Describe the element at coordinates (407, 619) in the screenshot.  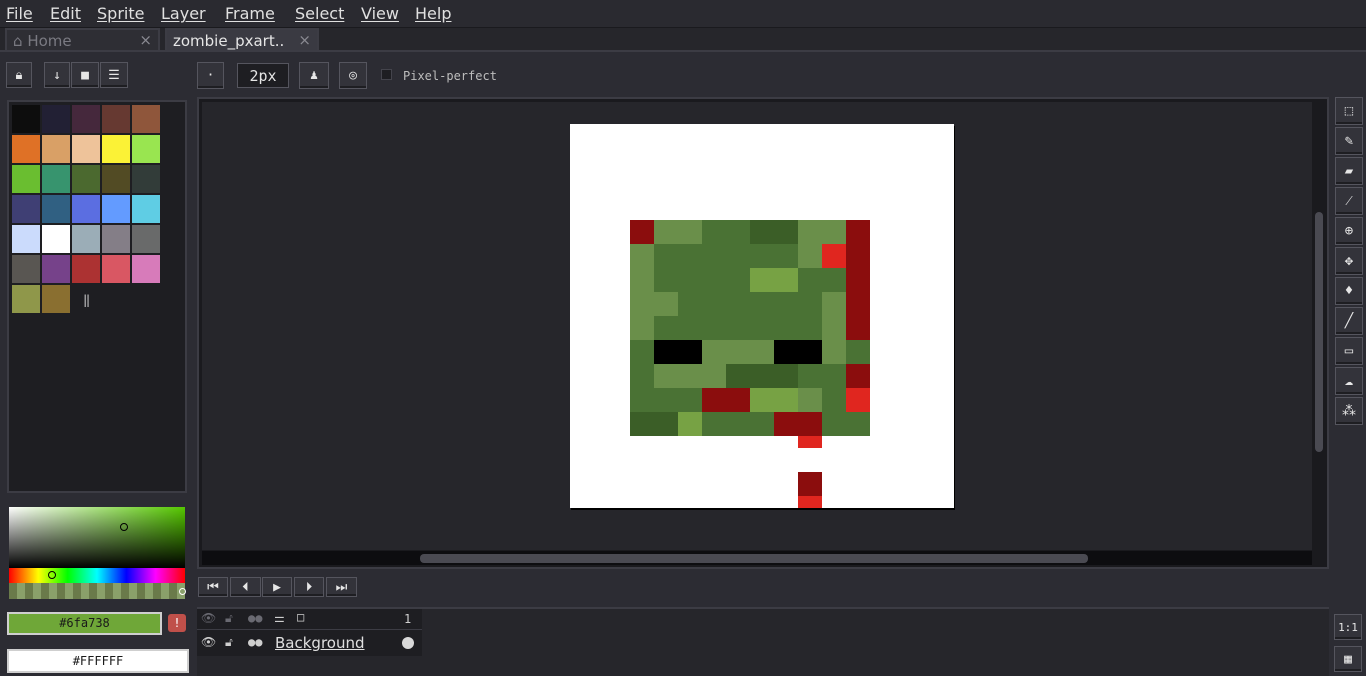
I see `frame-number: 1` at that location.